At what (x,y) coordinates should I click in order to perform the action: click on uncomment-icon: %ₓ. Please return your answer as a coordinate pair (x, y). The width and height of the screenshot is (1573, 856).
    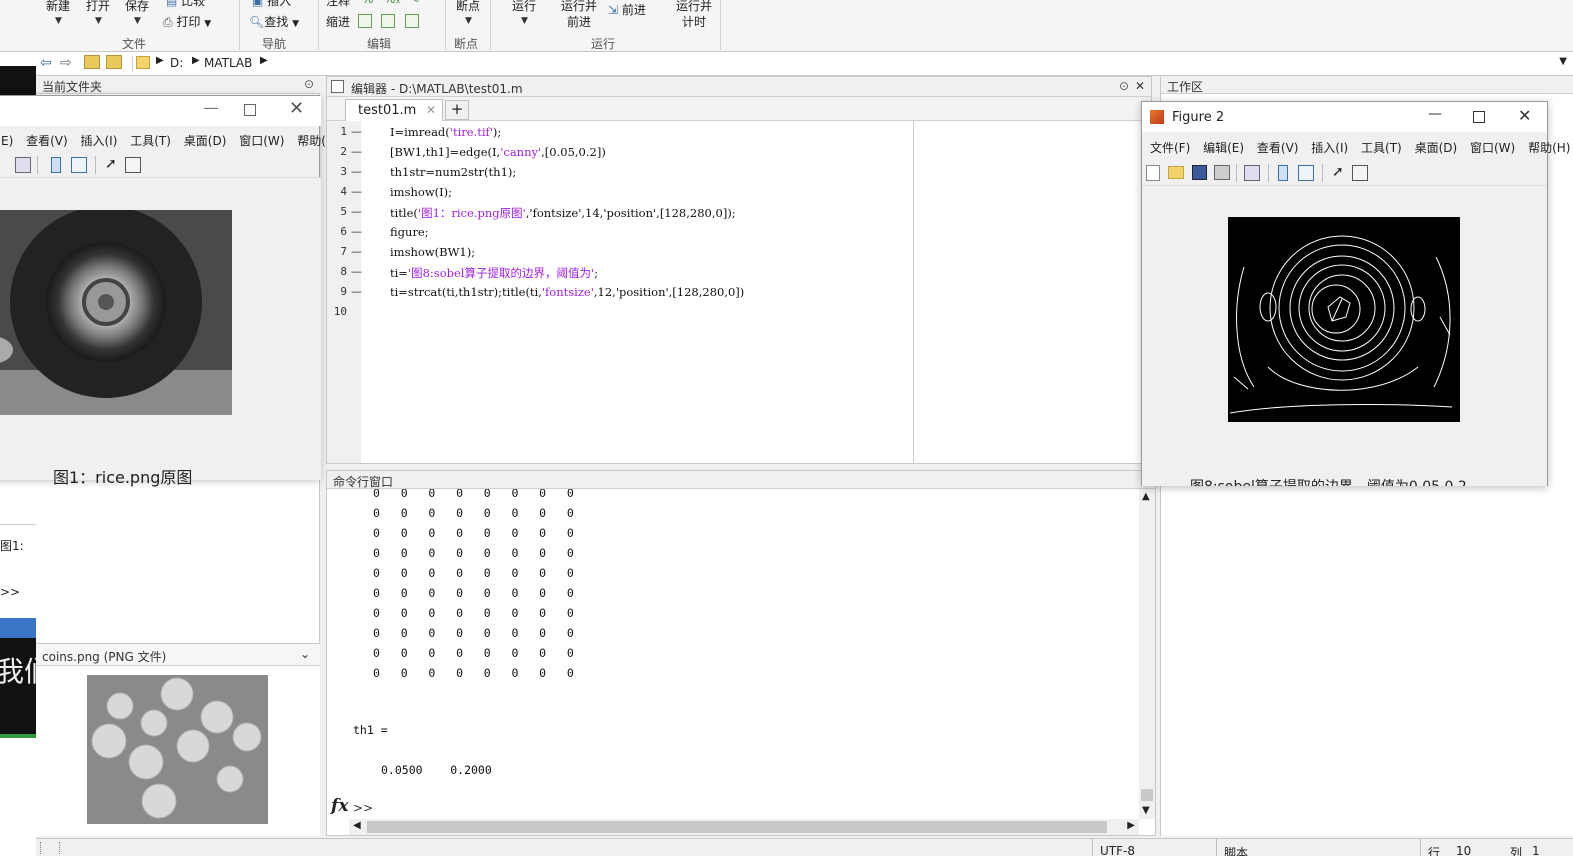
    Looking at the image, I should click on (392, 3).